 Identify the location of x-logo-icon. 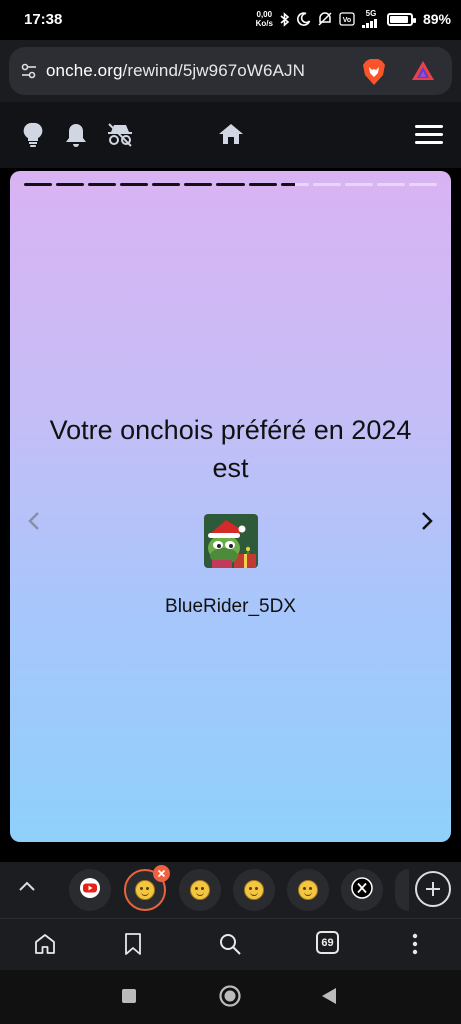
(362, 890).